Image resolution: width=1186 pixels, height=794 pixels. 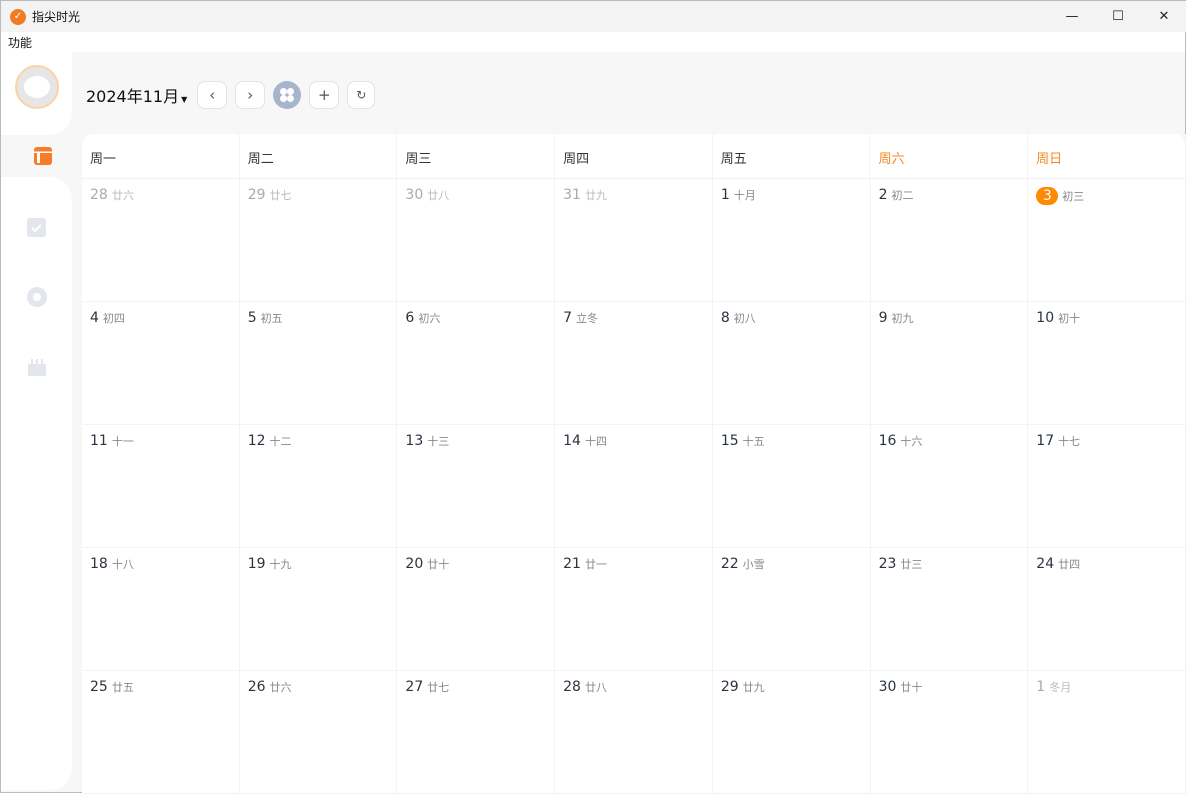 I want to click on lunar-date: 十一, so click(x=122, y=441).